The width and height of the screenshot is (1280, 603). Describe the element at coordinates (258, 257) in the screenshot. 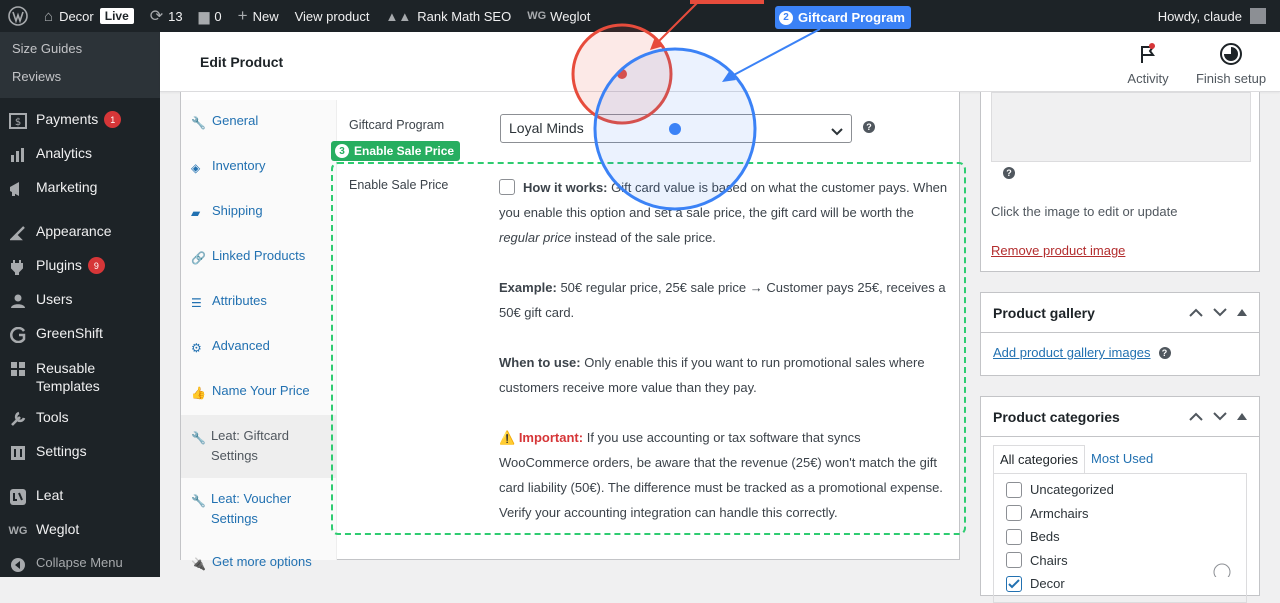

I see `tab-linked-products: 🔗 Linked Products` at that location.